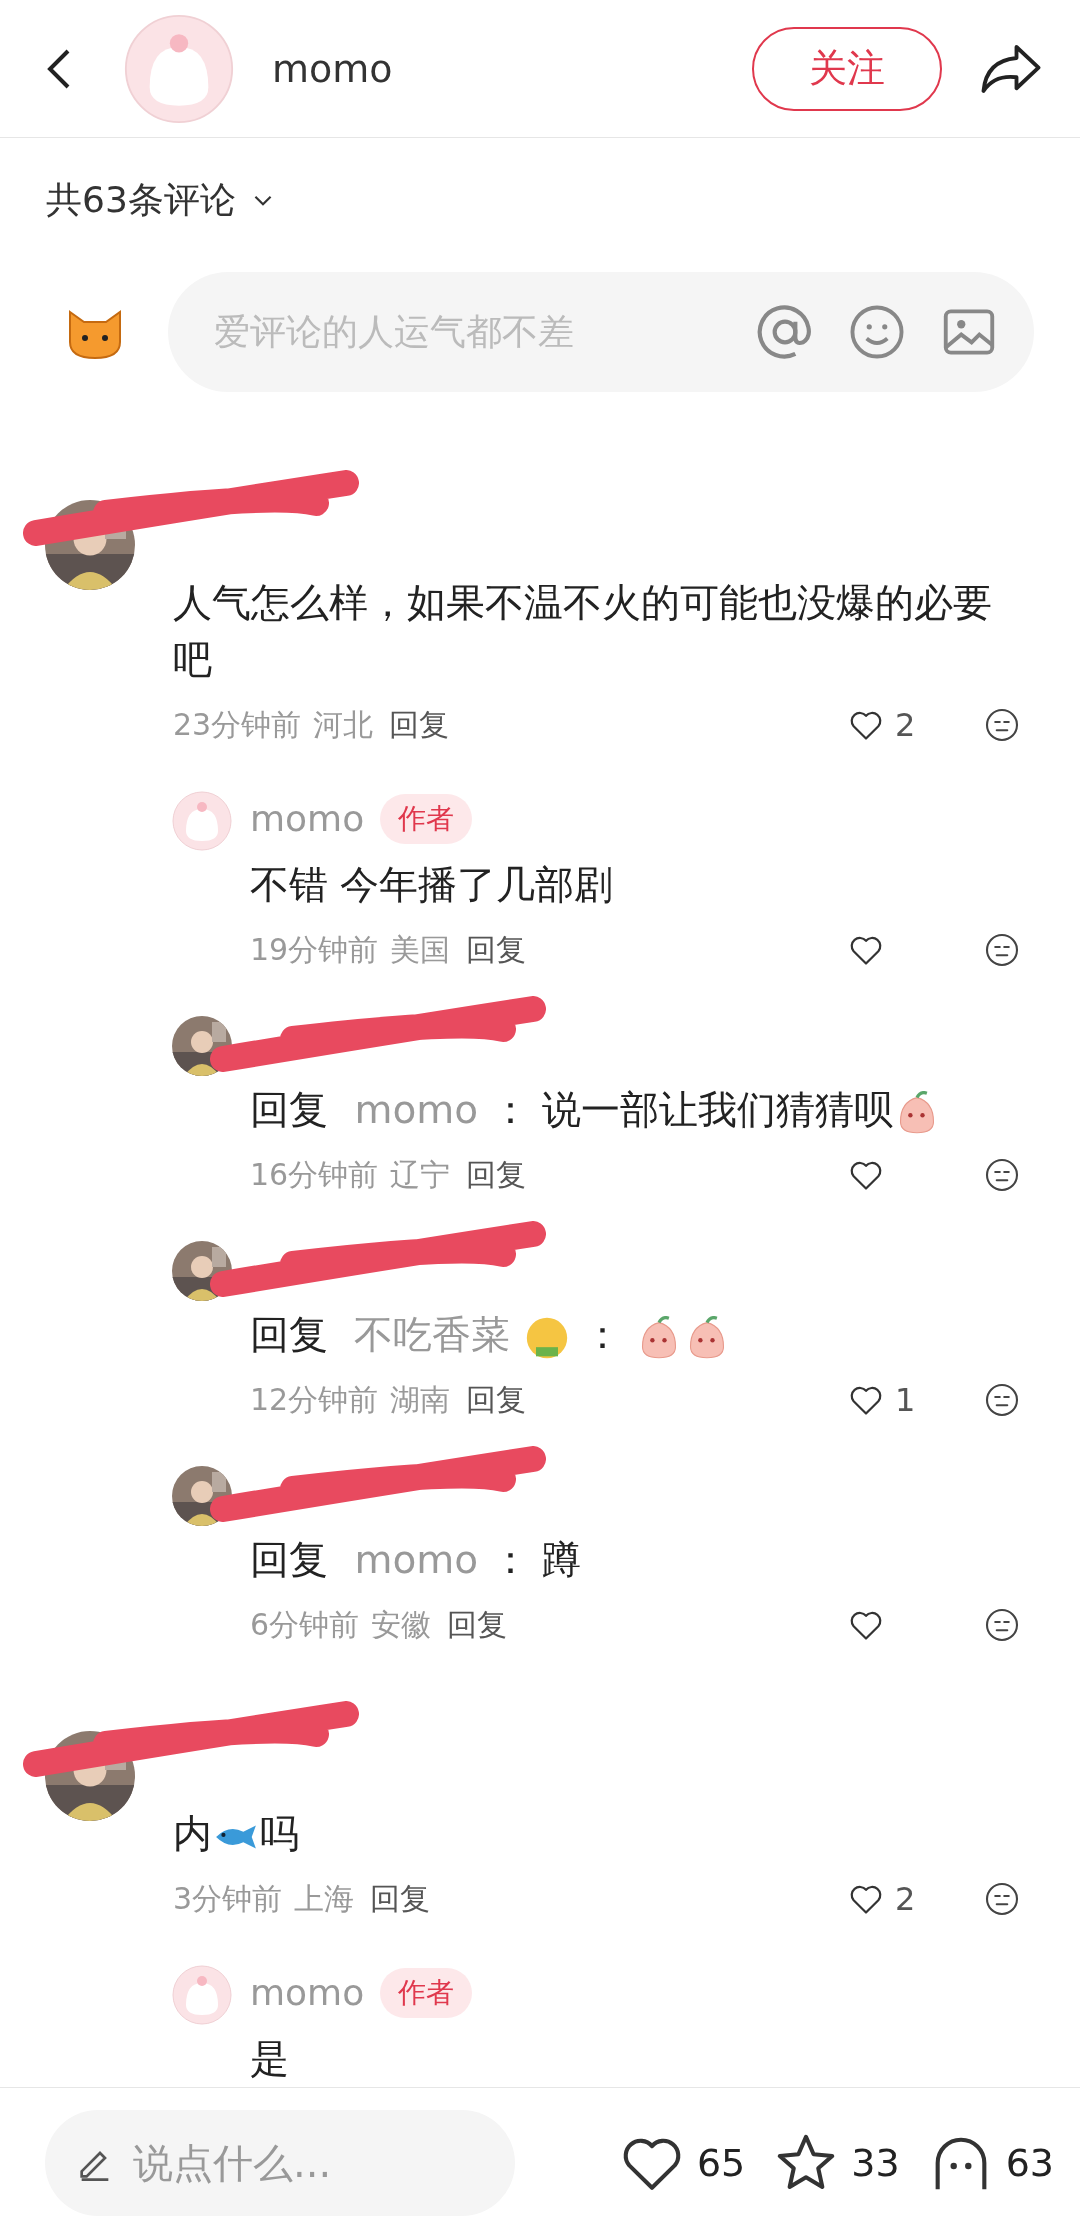 Image resolution: width=1080 pixels, height=2238 pixels. Describe the element at coordinates (237, 724) in the screenshot. I see `comment-time: 23分钟前` at that location.